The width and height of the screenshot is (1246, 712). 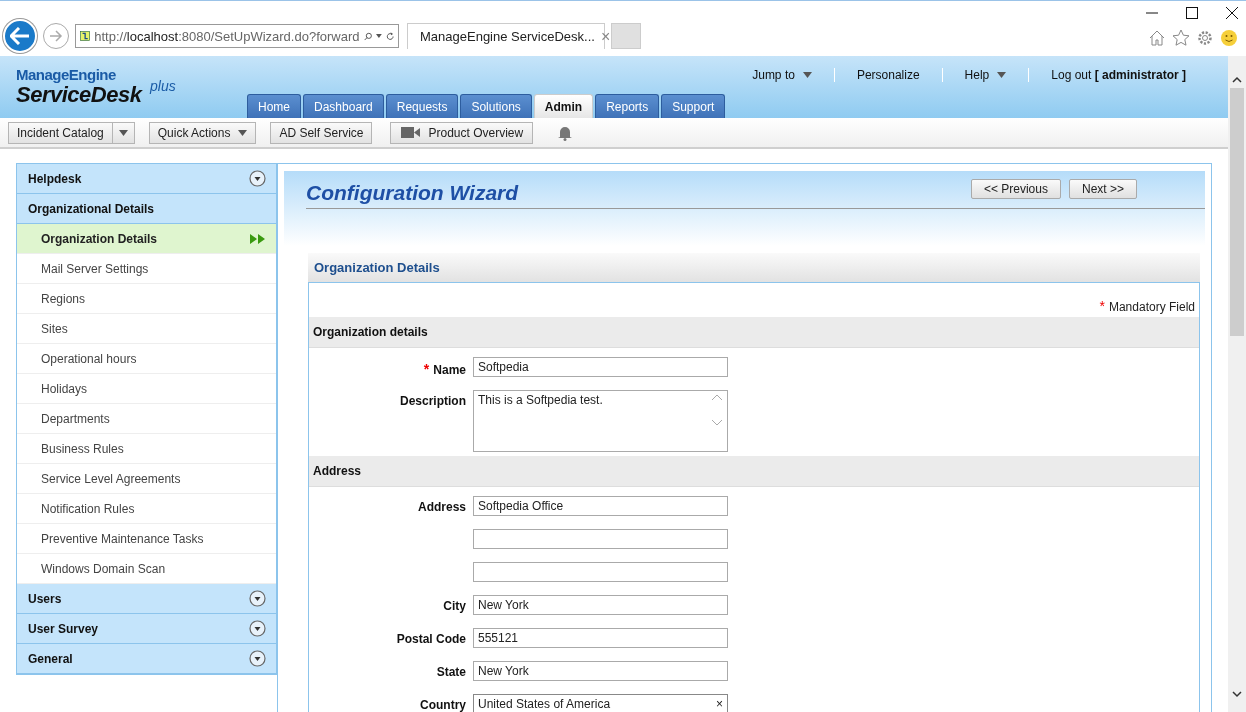 What do you see at coordinates (600, 703) in the screenshot?
I see `select-field: United States of America ×` at bounding box center [600, 703].